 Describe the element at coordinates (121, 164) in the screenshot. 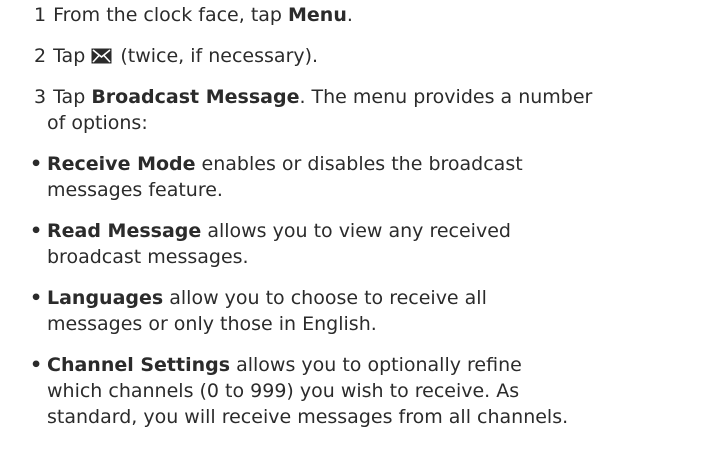

I see `option-title: Receive Mode` at that location.